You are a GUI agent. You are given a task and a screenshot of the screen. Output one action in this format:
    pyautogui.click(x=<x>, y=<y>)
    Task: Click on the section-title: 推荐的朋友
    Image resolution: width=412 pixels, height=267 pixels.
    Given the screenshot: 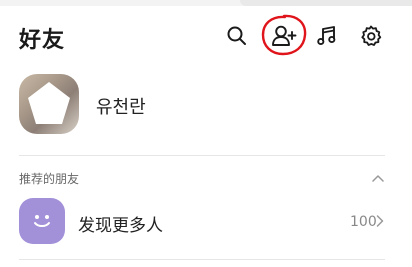 What is the action you would take?
    pyautogui.click(x=49, y=179)
    